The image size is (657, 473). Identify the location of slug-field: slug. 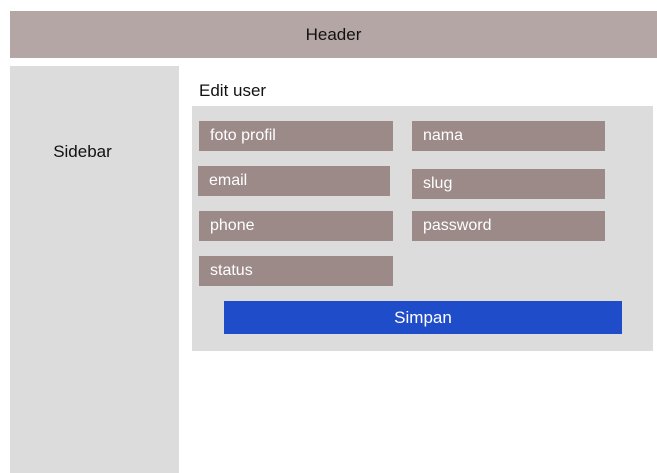
(508, 184).